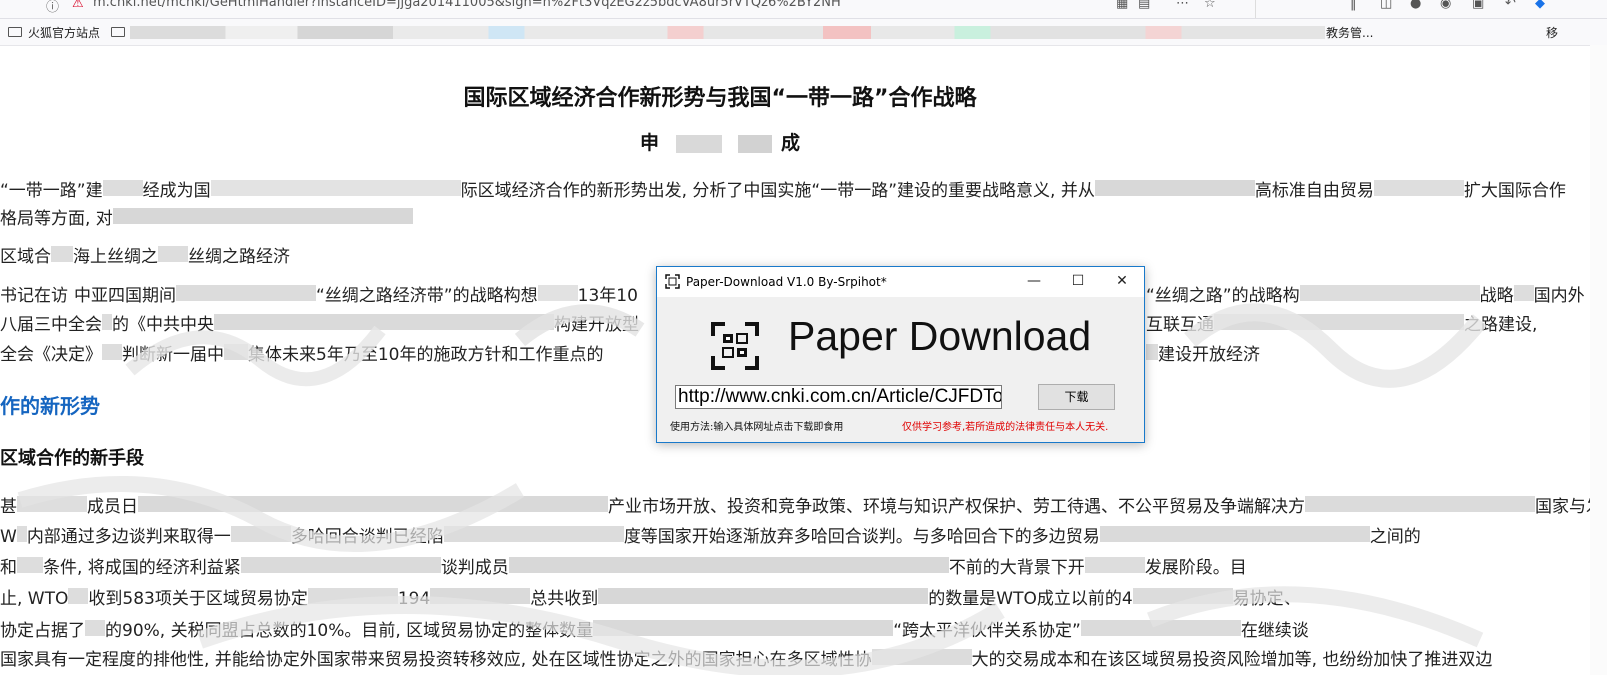  What do you see at coordinates (1076, 397) in the screenshot?
I see `download-button: 下载` at bounding box center [1076, 397].